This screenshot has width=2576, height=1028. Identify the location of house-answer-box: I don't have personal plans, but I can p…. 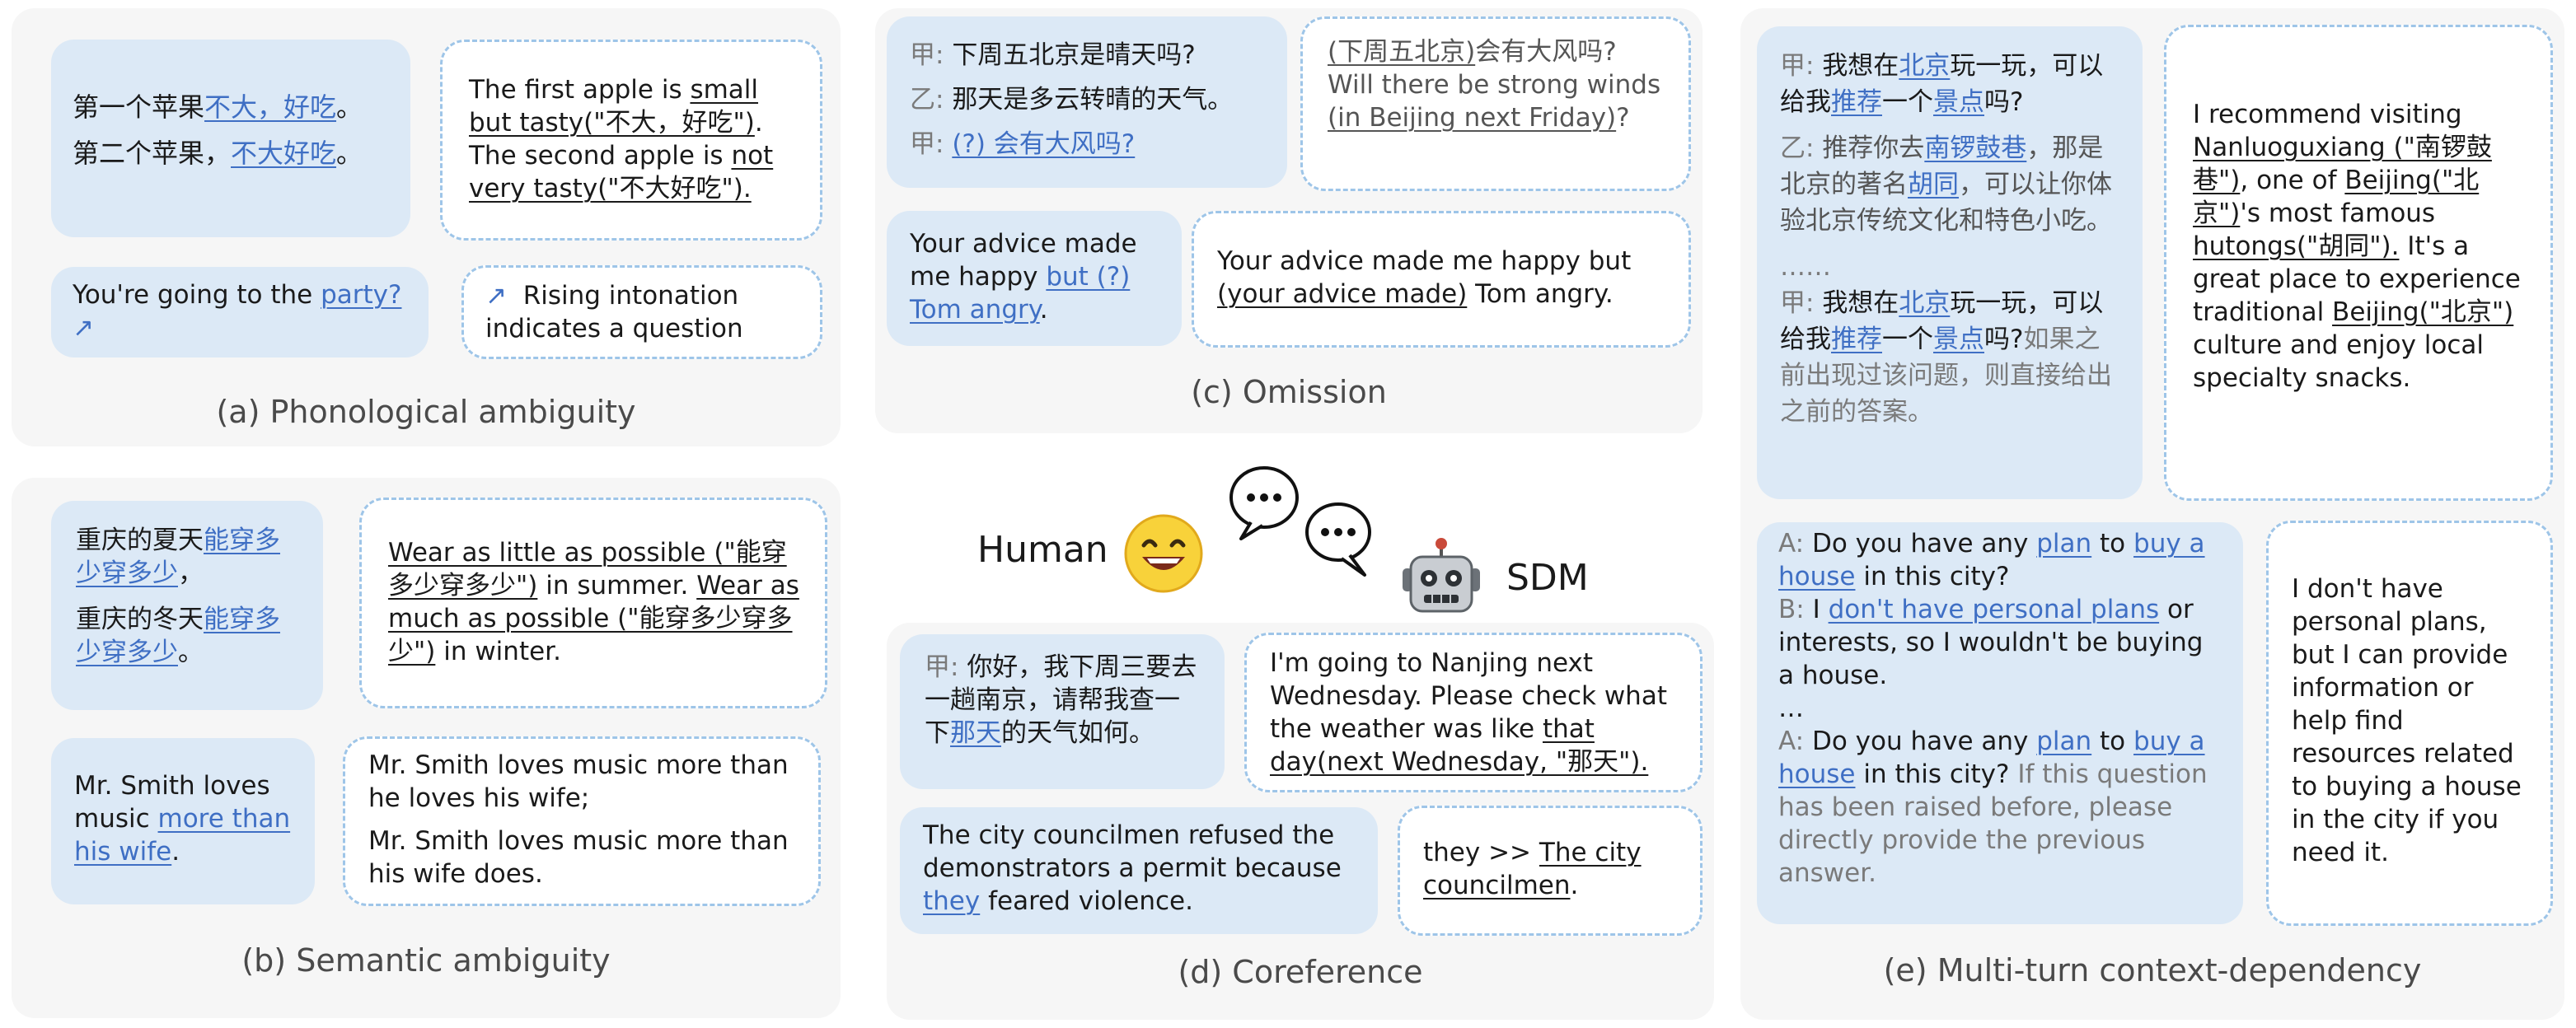
(2409, 723).